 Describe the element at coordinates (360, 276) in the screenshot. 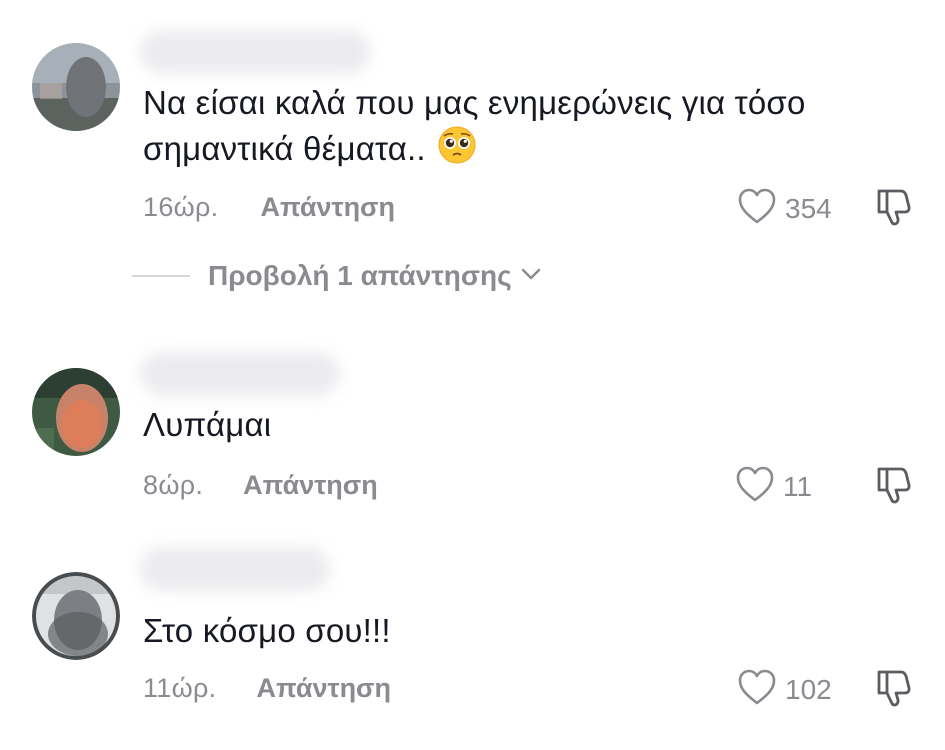

I see `view-replies-label: Προβολή 1 απάντησης` at that location.